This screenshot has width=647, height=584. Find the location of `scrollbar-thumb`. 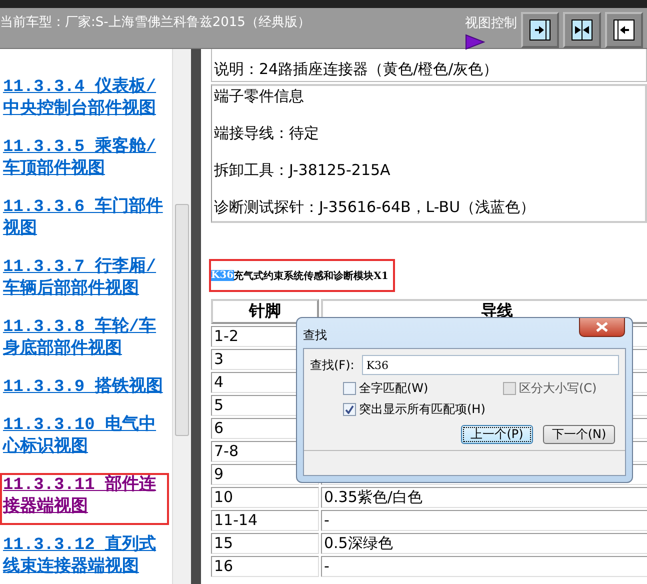

scrollbar-thumb is located at coordinates (182, 320).